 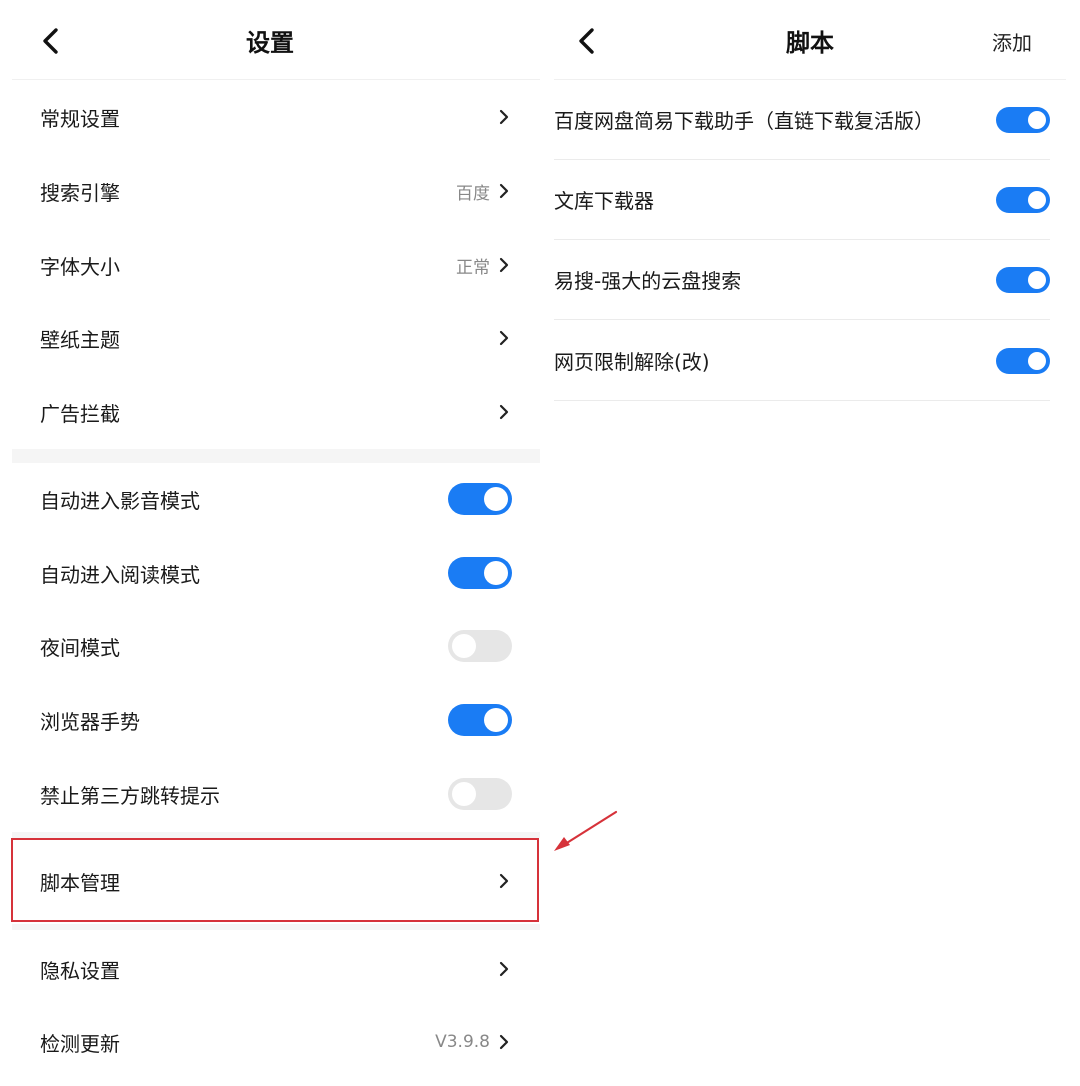 I want to click on row-label: 广告拦截, so click(x=80, y=413).